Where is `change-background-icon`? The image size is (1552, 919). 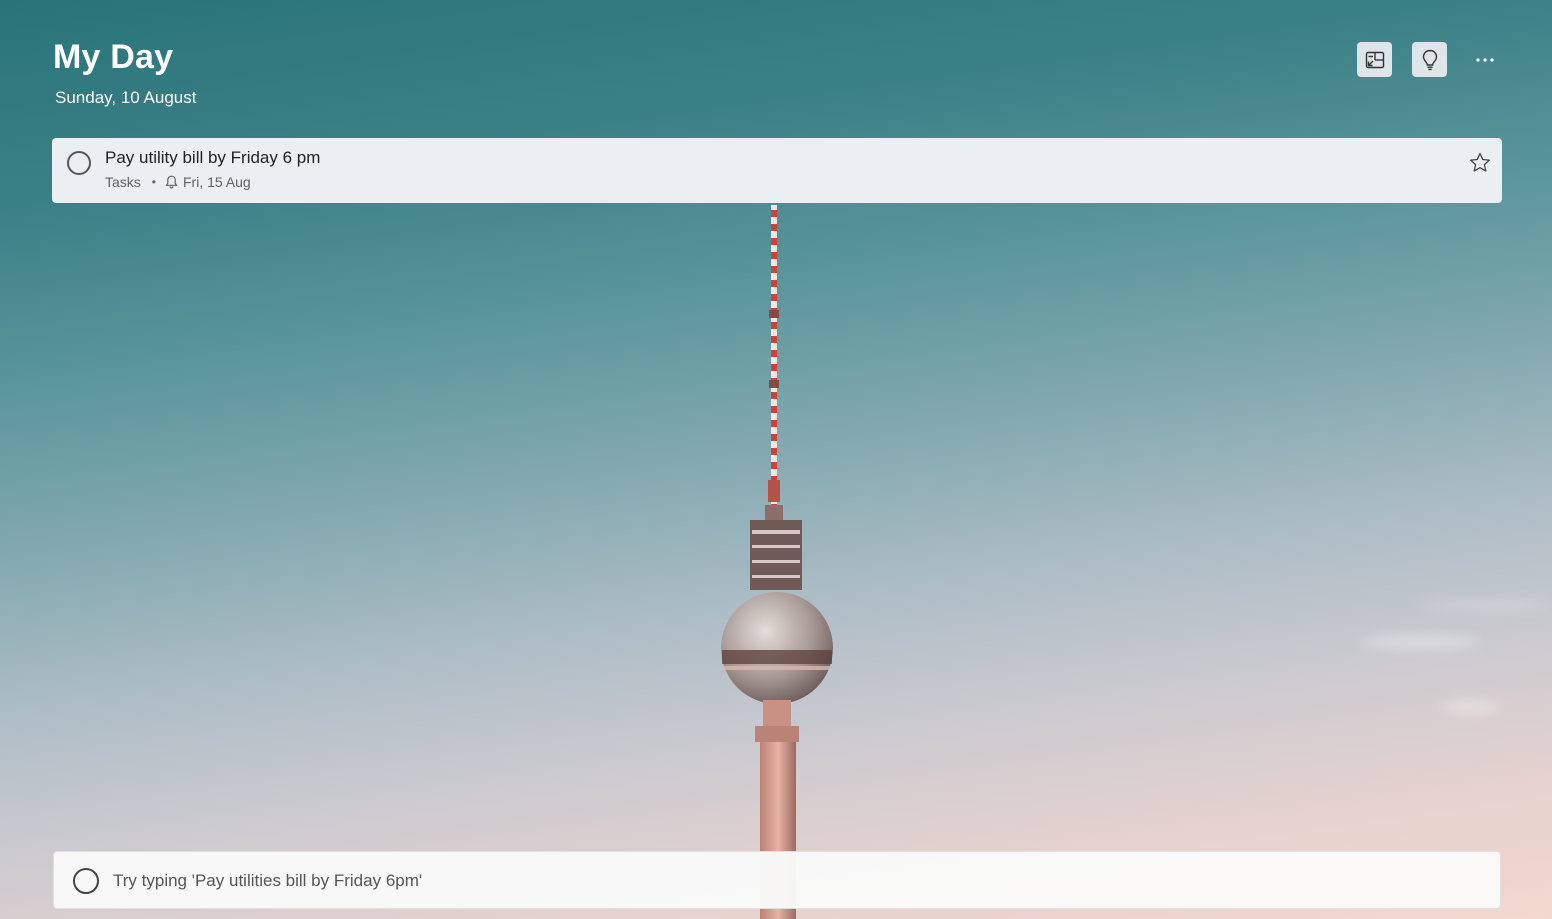 change-background-icon is located at coordinates (1375, 60).